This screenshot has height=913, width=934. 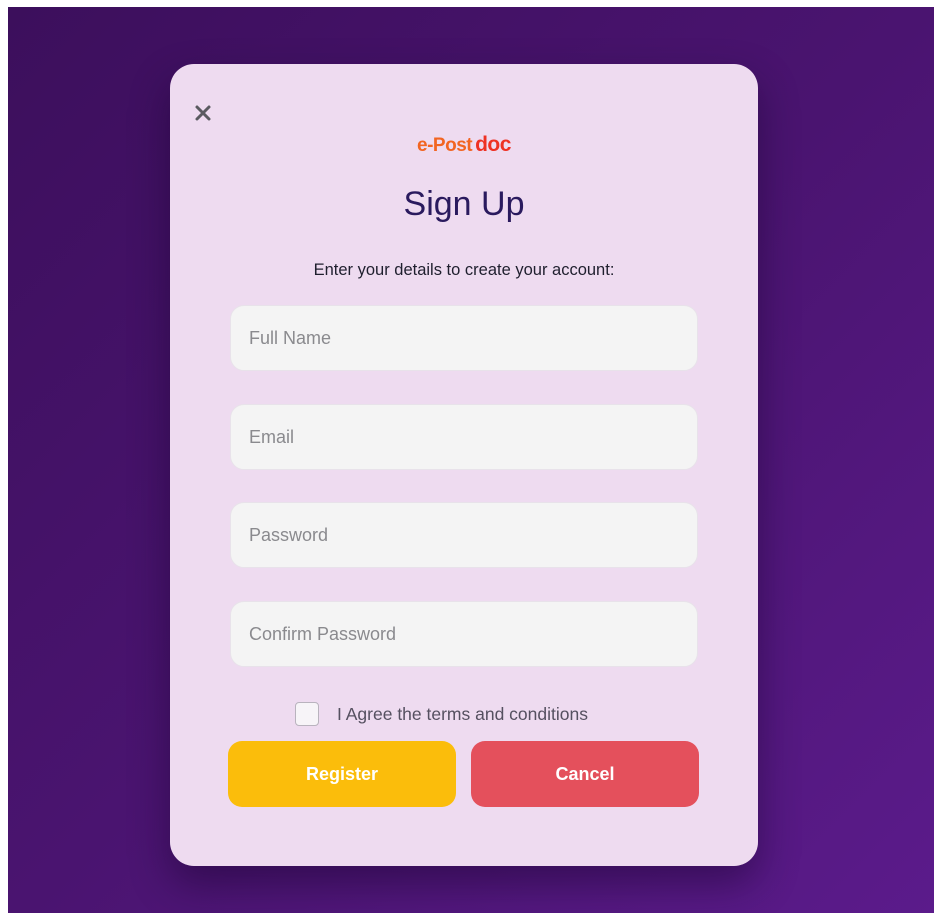 What do you see at coordinates (464, 338) in the screenshot?
I see `full-name-input` at bounding box center [464, 338].